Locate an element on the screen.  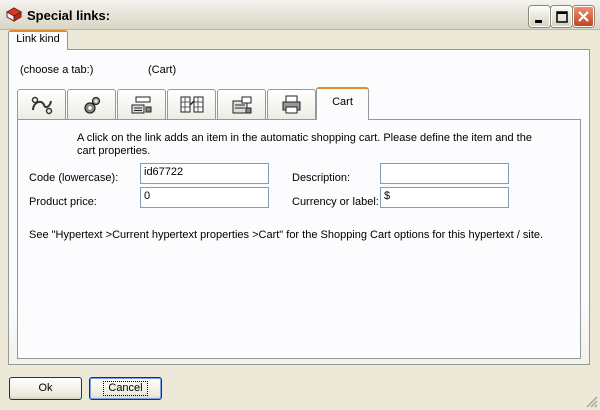
minimize-button is located at coordinates (539, 16).